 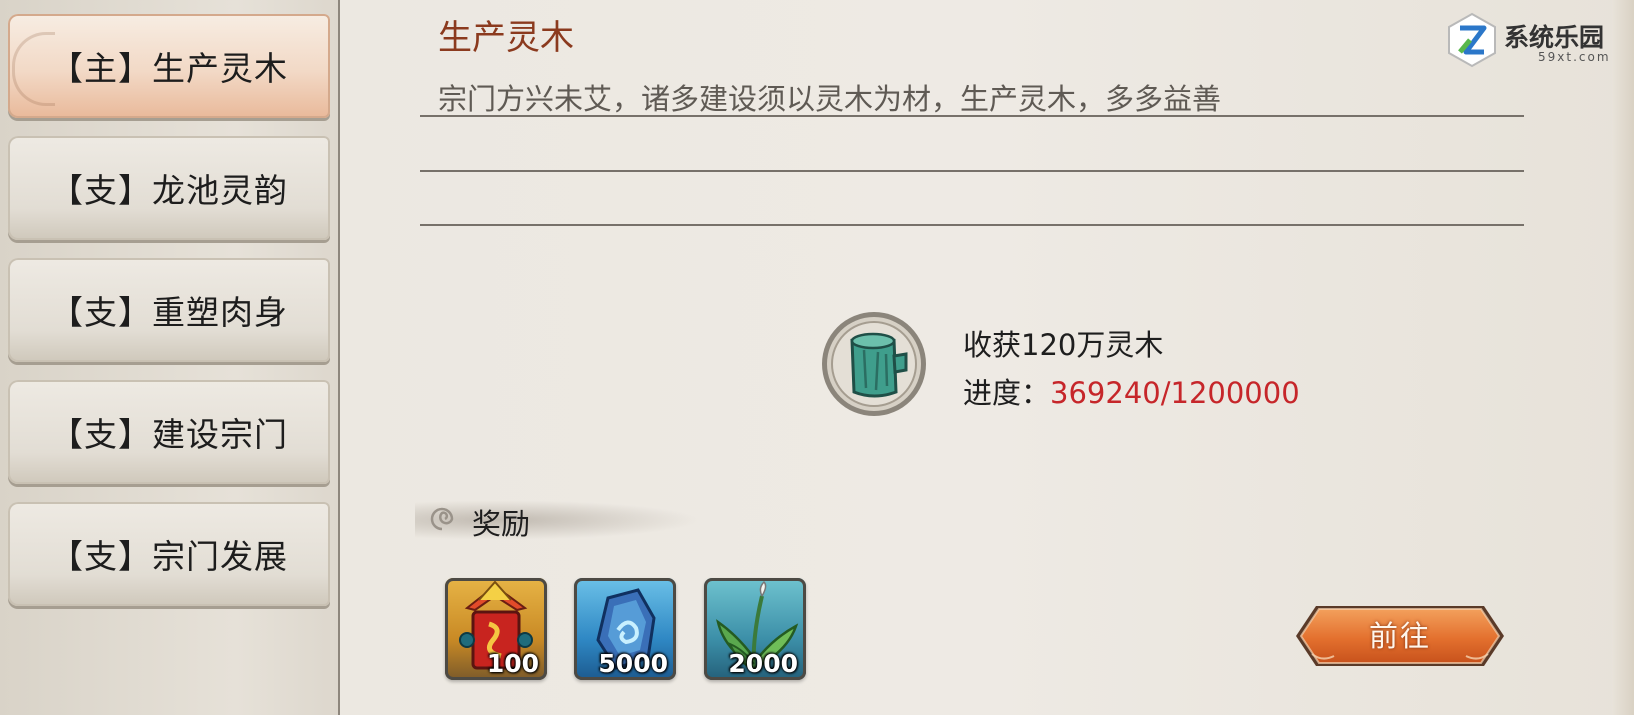 What do you see at coordinates (874, 364) in the screenshot?
I see `spirit-wood-log-icon` at bounding box center [874, 364].